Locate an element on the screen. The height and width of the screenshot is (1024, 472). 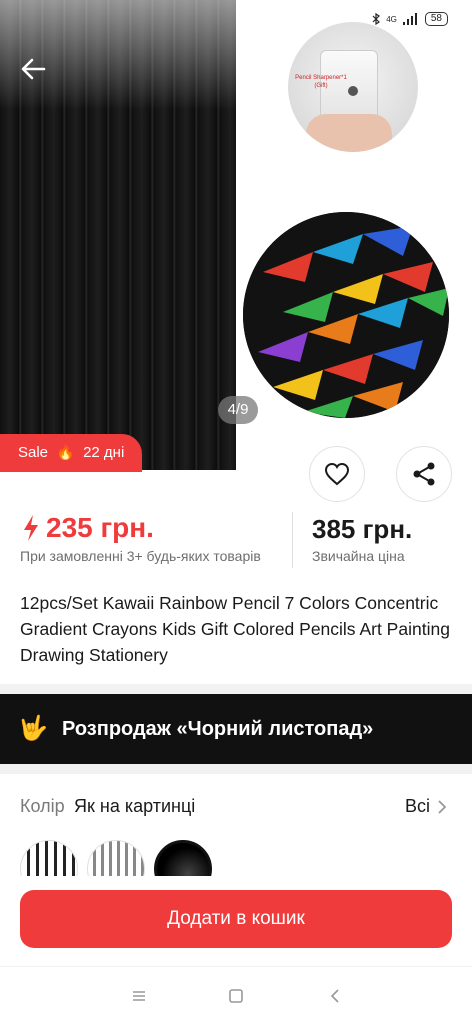
share-button is located at coordinates (424, 474).